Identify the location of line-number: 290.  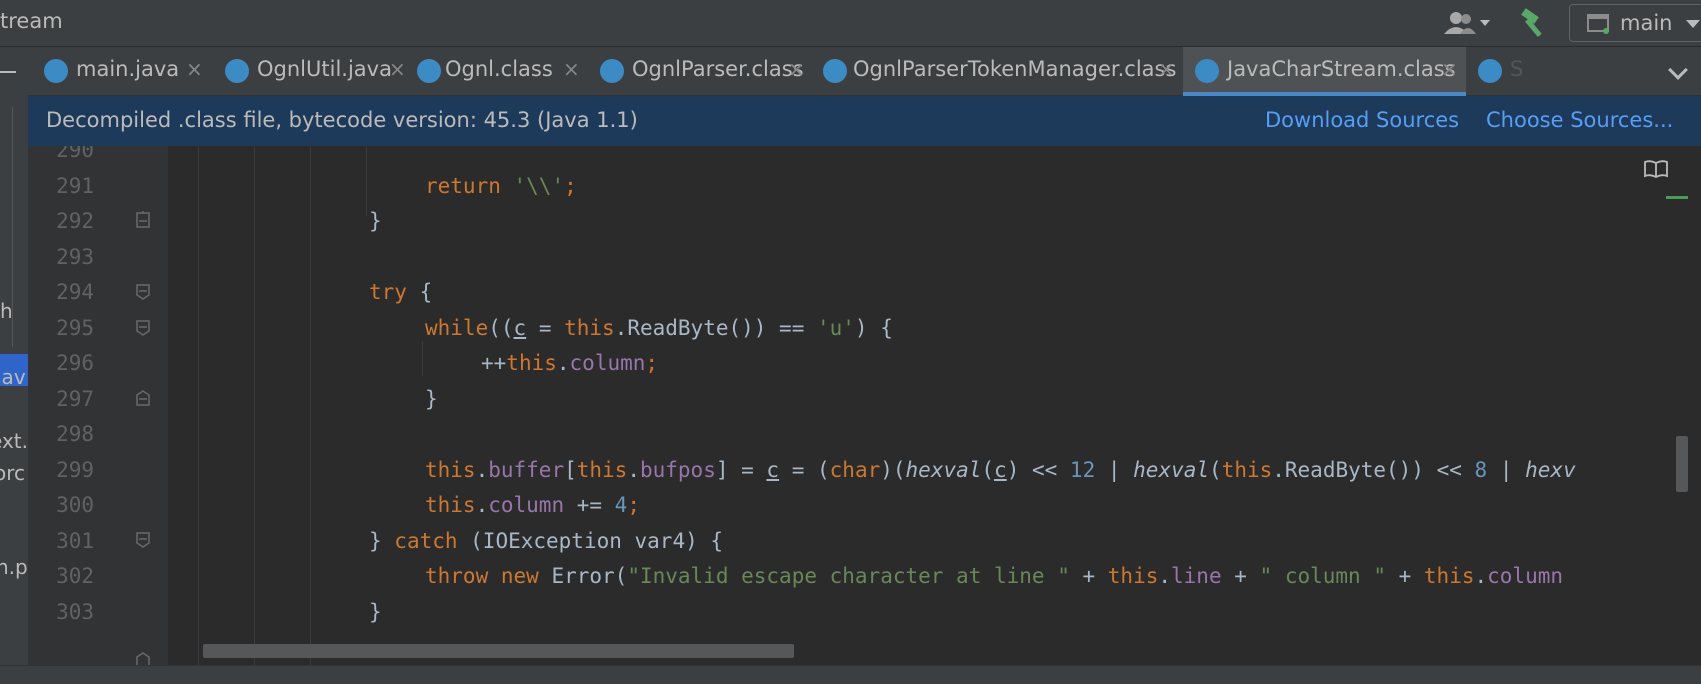
(75, 154).